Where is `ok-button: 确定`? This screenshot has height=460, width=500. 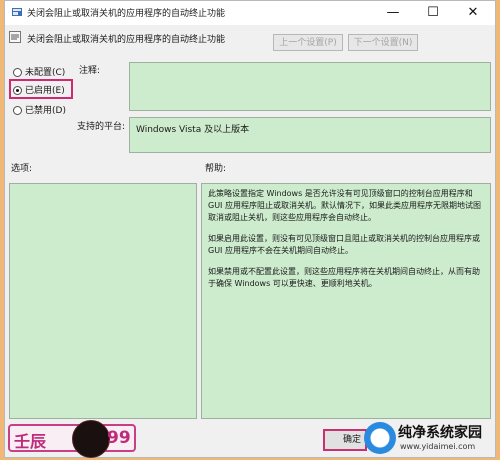
ok-button: 确定 is located at coordinates (345, 440).